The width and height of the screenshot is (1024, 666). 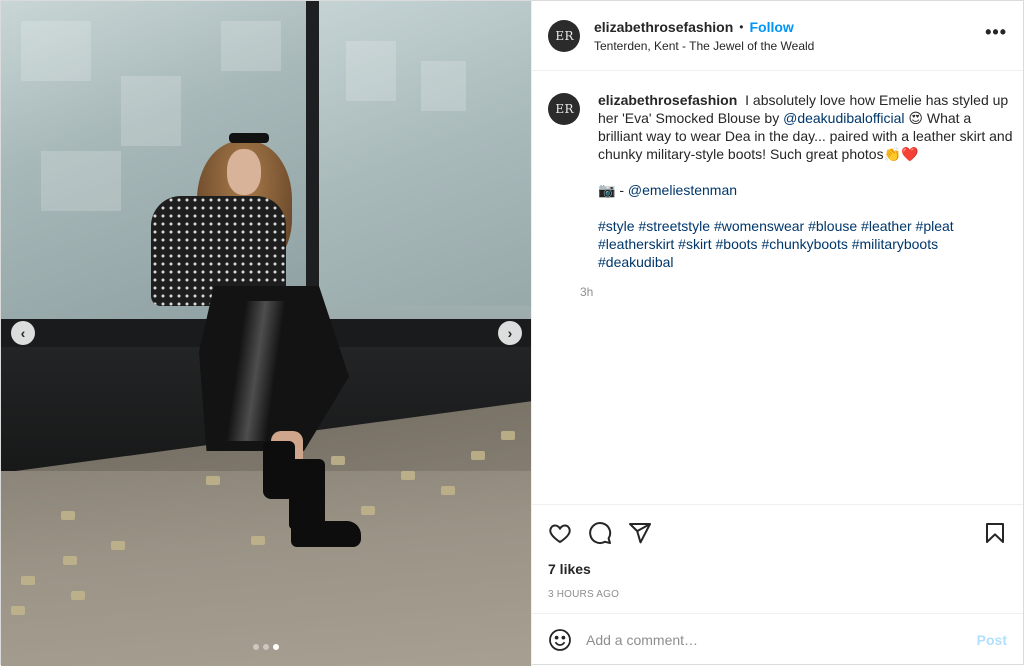 What do you see at coordinates (992, 640) in the screenshot?
I see `post-comment-button: Post` at bounding box center [992, 640].